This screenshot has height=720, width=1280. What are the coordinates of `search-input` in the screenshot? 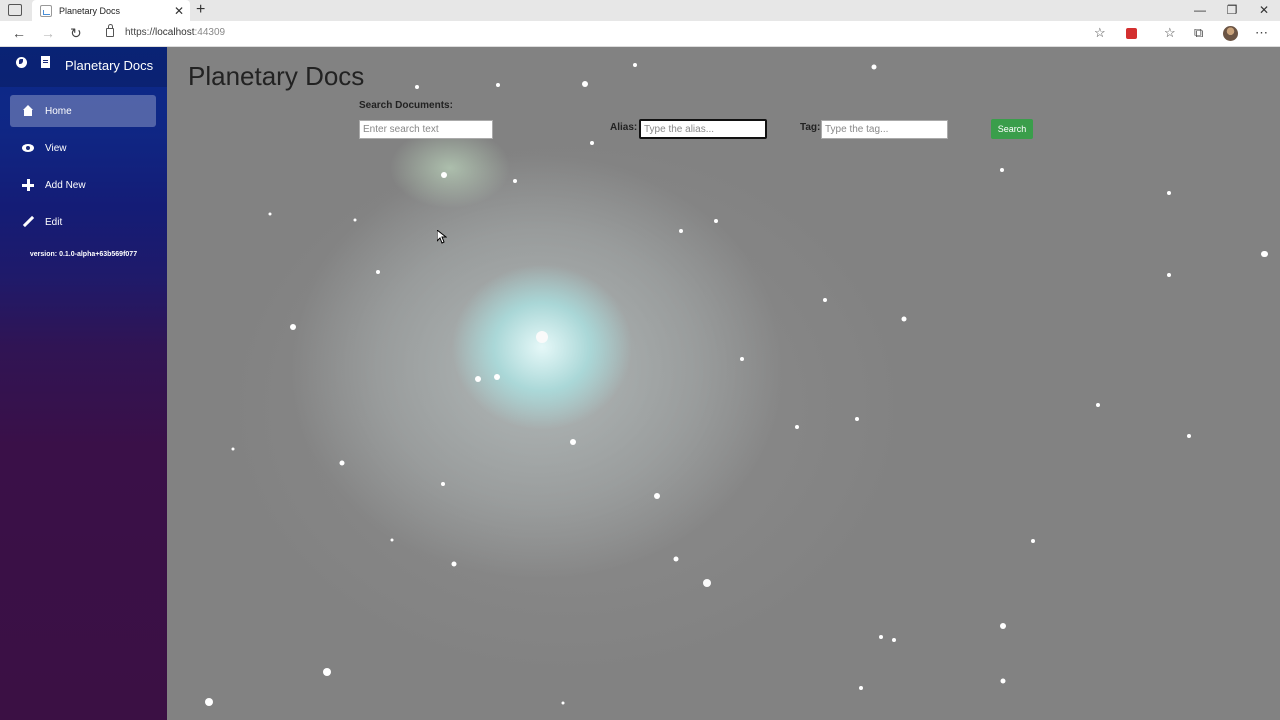 It's located at (426, 129).